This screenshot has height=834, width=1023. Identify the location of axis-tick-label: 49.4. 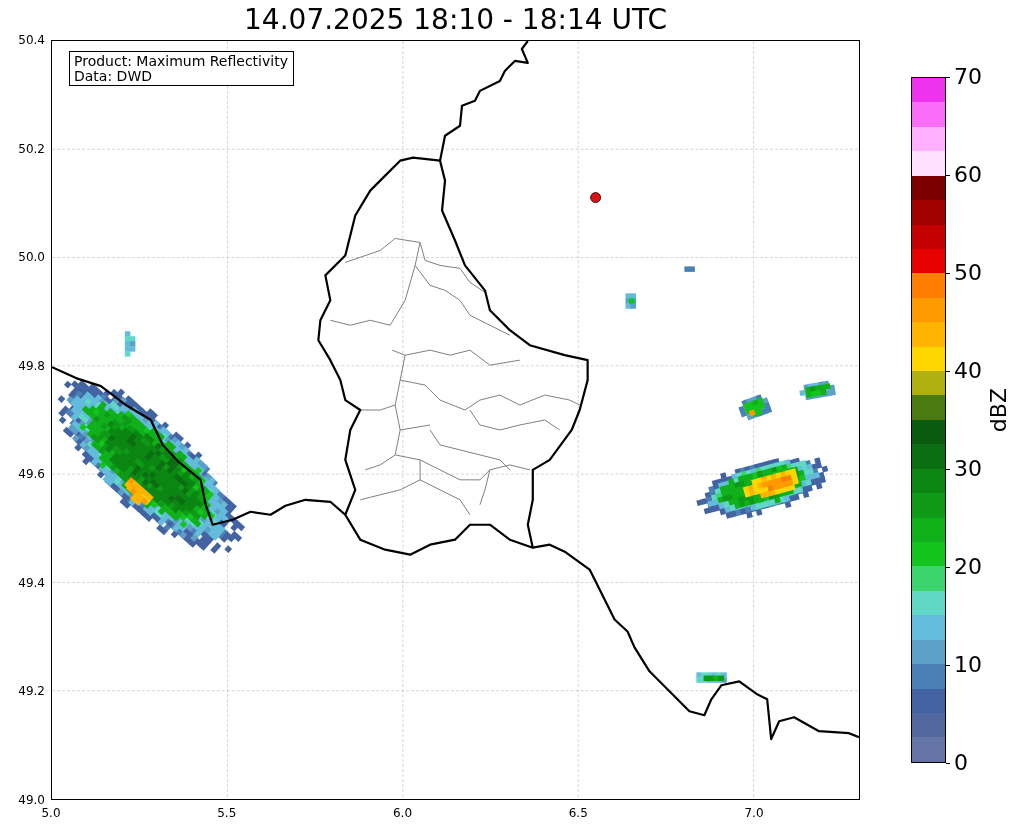
(31, 582).